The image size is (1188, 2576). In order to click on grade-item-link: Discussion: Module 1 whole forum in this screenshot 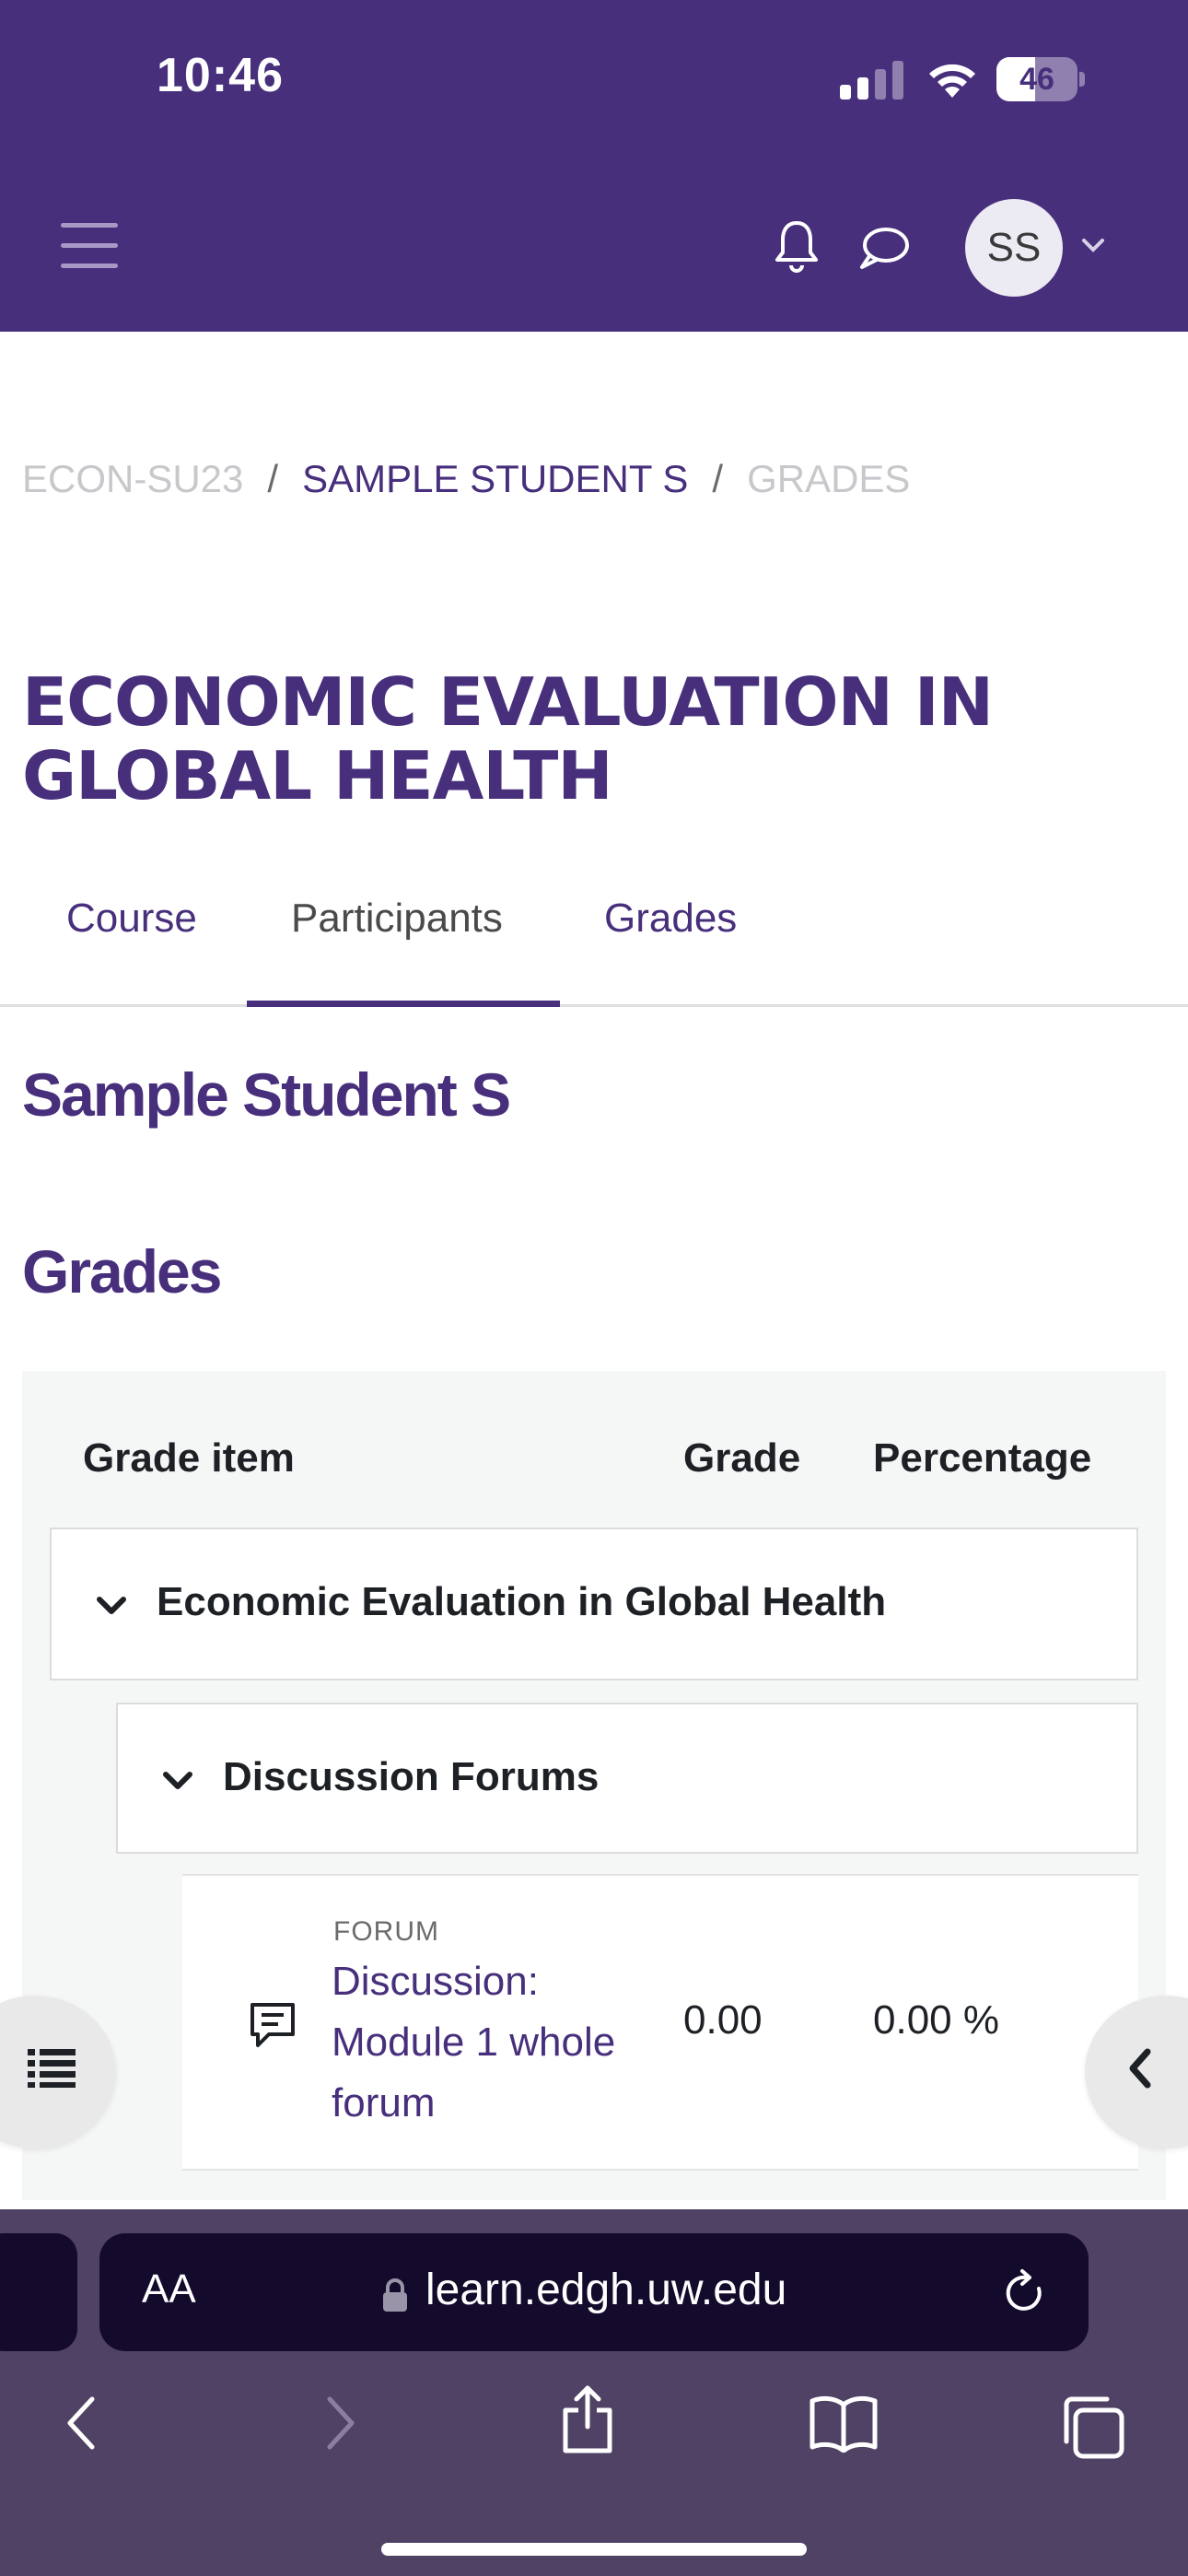, I will do `click(488, 2043)`.